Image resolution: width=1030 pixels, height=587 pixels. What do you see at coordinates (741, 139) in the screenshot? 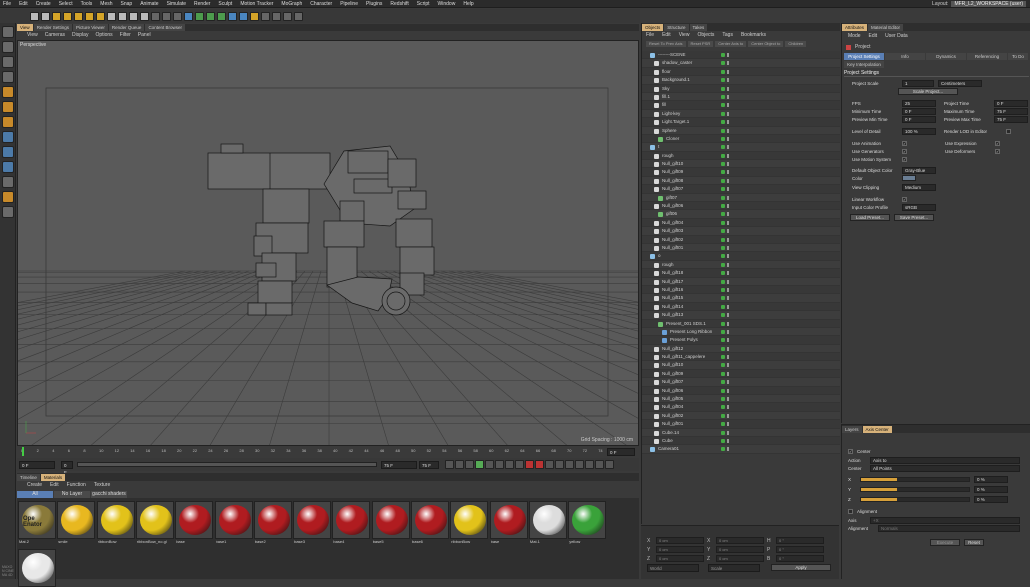
I see `object-row: Cloner` at bounding box center [741, 139].